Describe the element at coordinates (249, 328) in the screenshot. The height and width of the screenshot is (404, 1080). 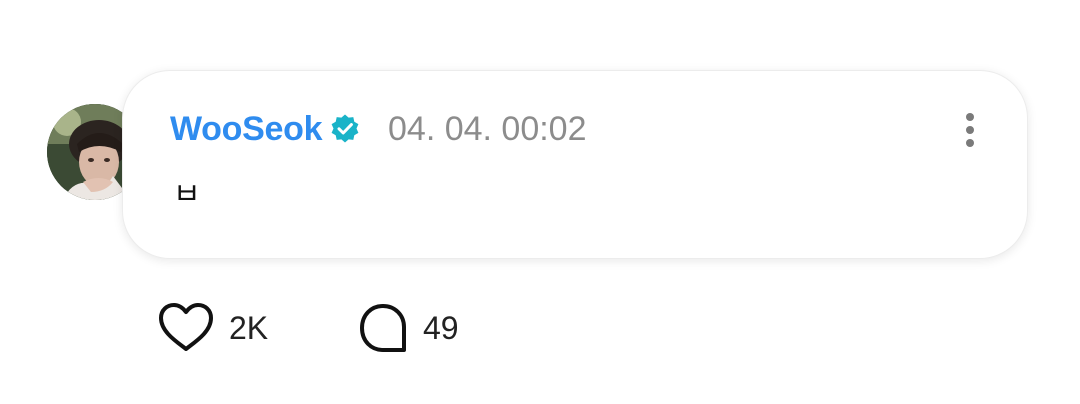
I see `like-count: 2K` at that location.